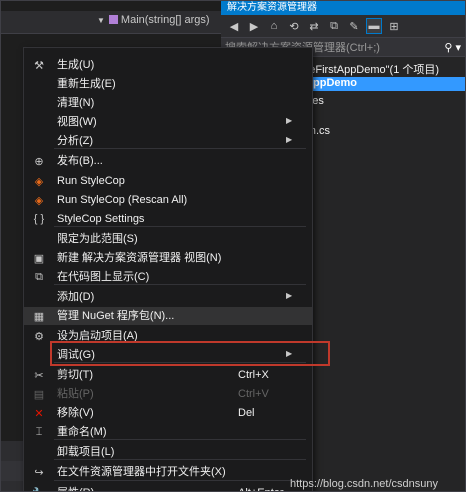 The height and width of the screenshot is (500, 474). What do you see at coordinates (77, 122) in the screenshot?
I see `menu-item-label: 视图(W)` at bounding box center [77, 122].